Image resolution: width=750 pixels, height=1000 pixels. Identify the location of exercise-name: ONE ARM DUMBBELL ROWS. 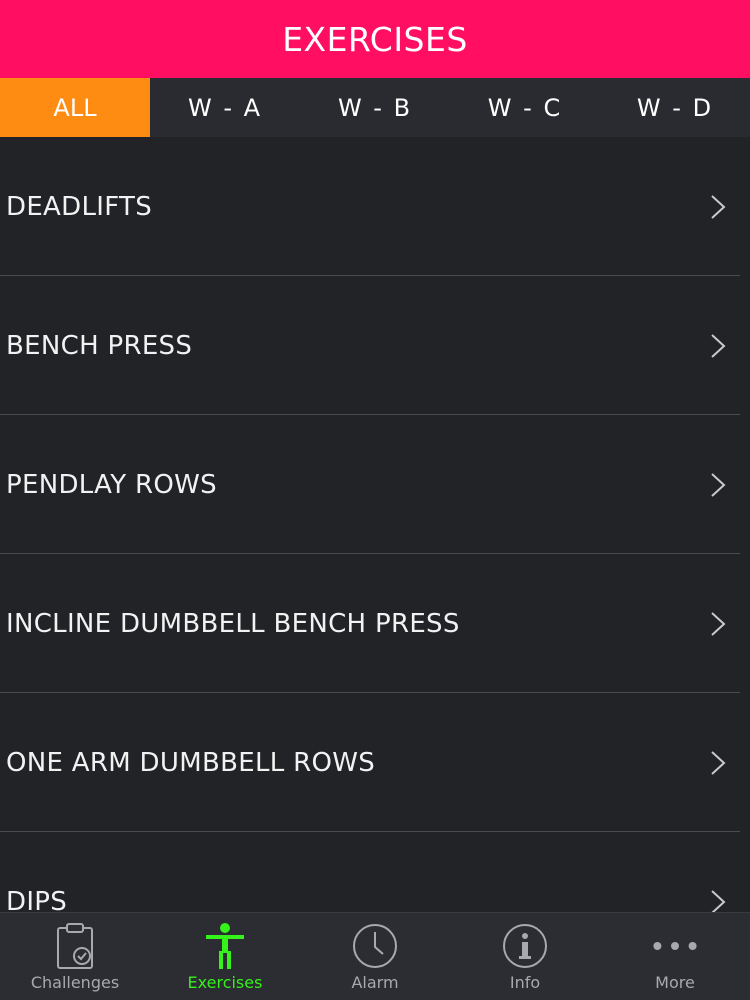
(191, 762).